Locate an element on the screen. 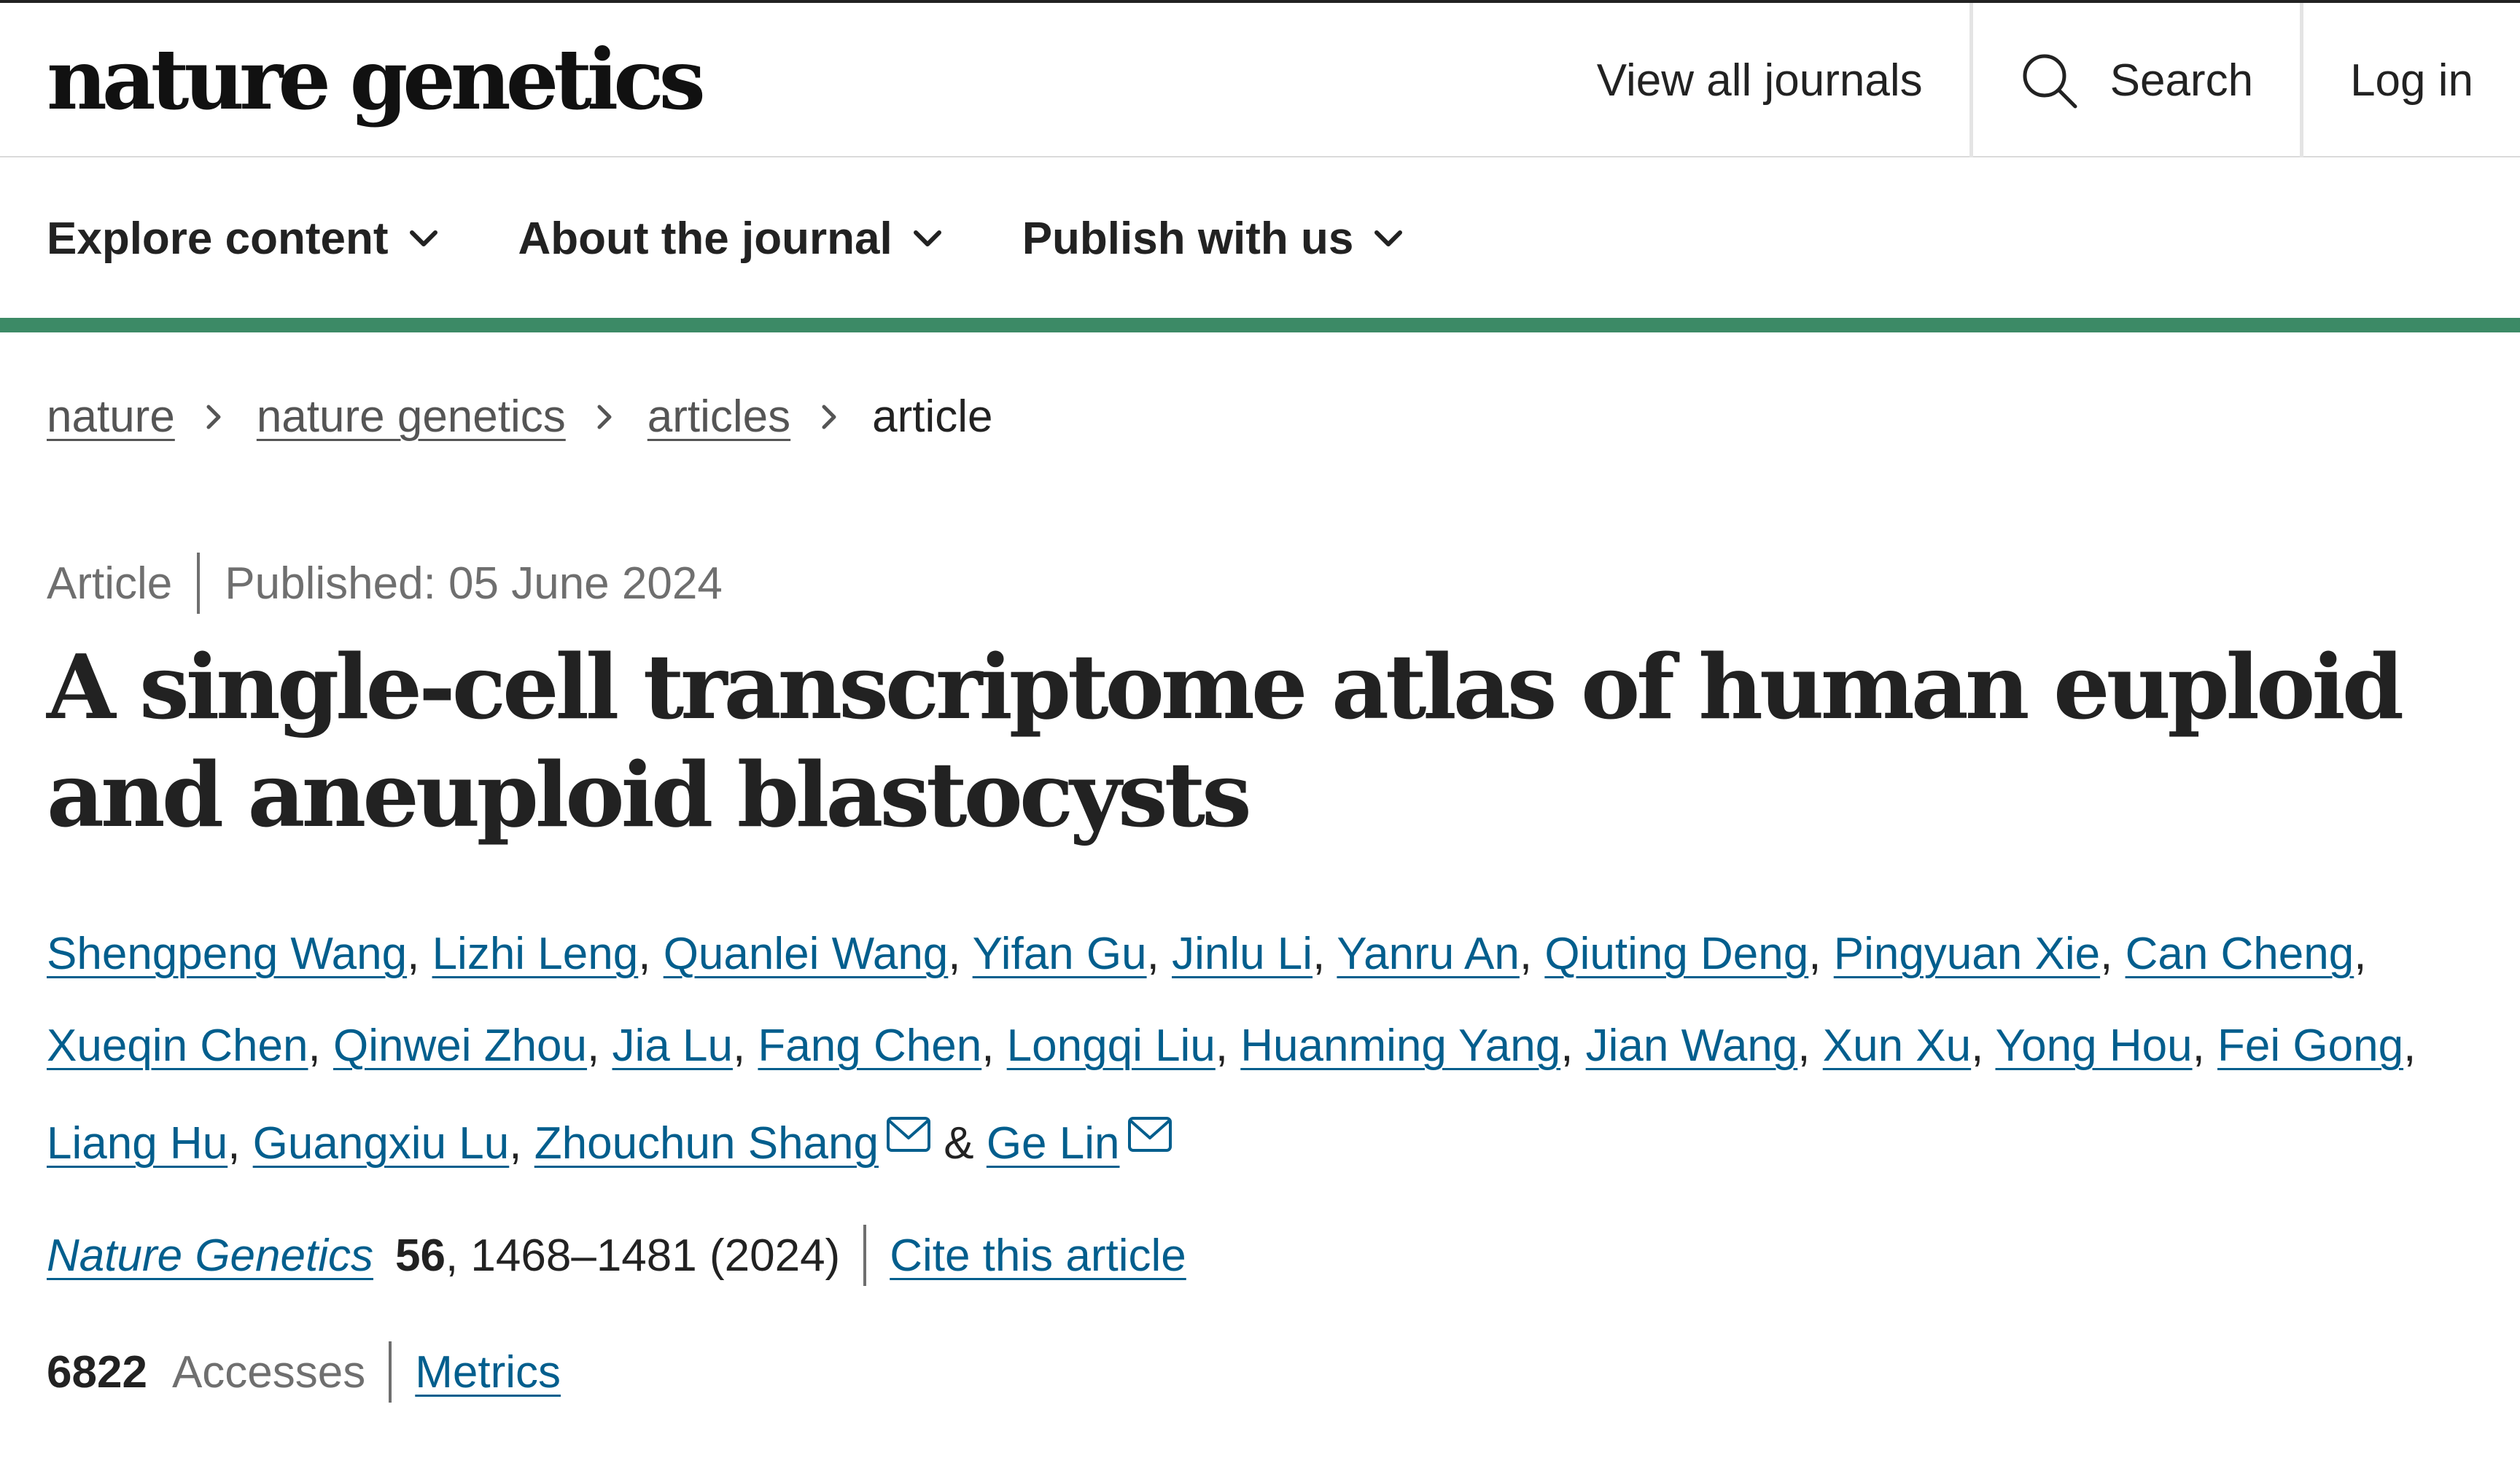 This screenshot has height=1458, width=2520. article-type: Article is located at coordinates (110, 583).